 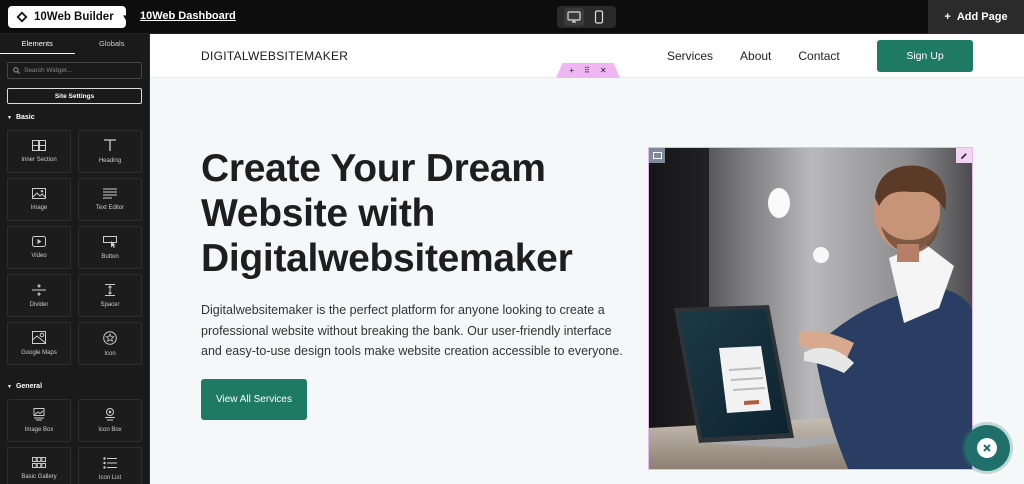 I want to click on section-title: General, so click(x=29, y=386).